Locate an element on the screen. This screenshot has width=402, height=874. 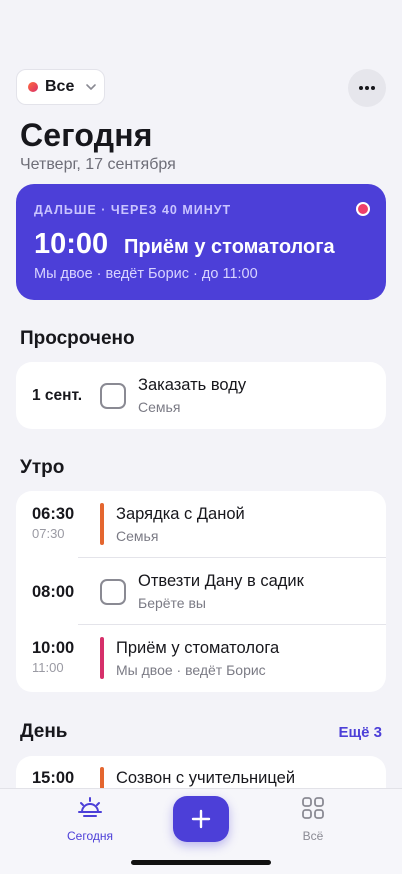
task-subtitle: Берёте вы is located at coordinates (172, 603).